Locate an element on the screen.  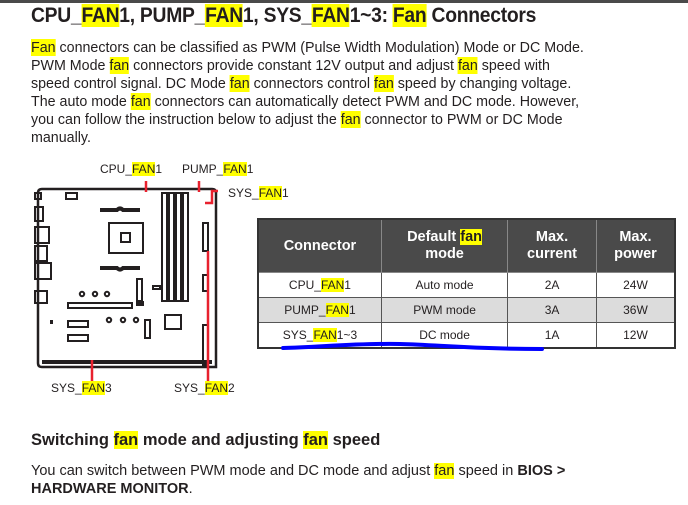
cell-power: 36W is located at coordinates (635, 310).